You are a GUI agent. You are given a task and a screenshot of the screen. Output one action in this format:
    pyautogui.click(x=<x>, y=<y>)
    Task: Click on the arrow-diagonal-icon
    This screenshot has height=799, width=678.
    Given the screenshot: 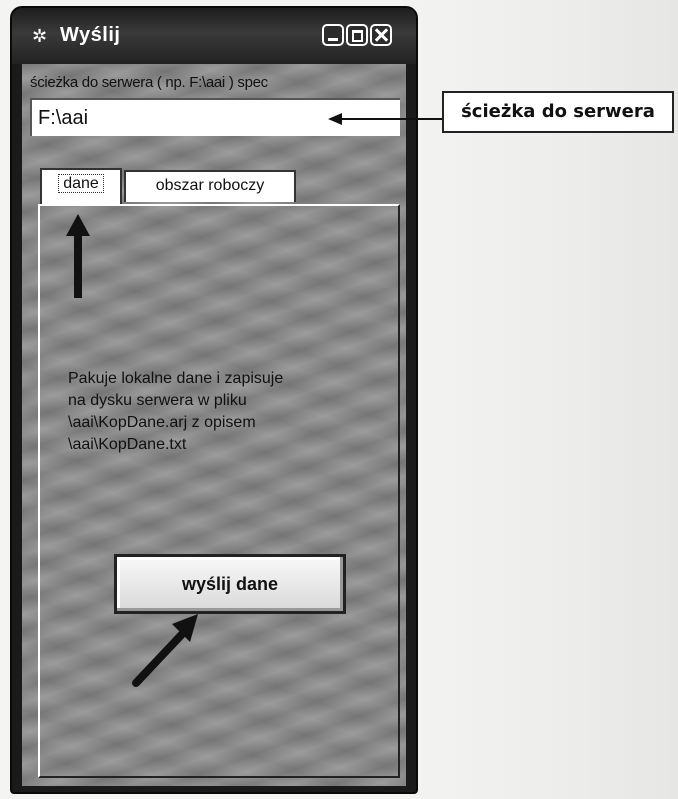 What is the action you would take?
    pyautogui.click(x=165, y=650)
    